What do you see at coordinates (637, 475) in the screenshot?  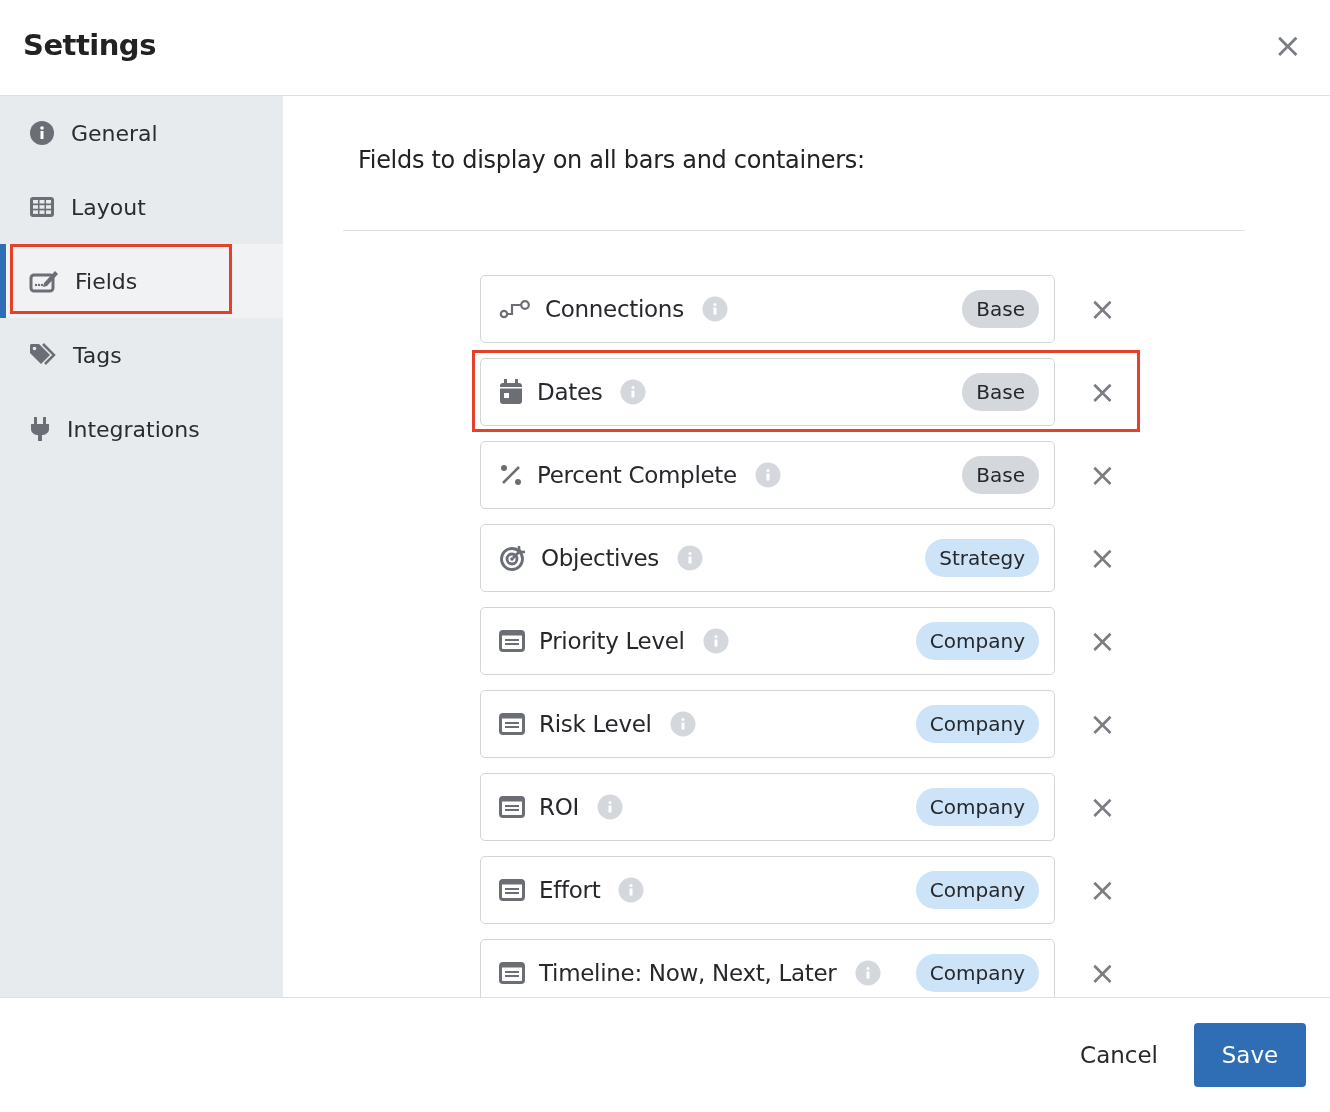 I see `field-name: Percent Complete` at bounding box center [637, 475].